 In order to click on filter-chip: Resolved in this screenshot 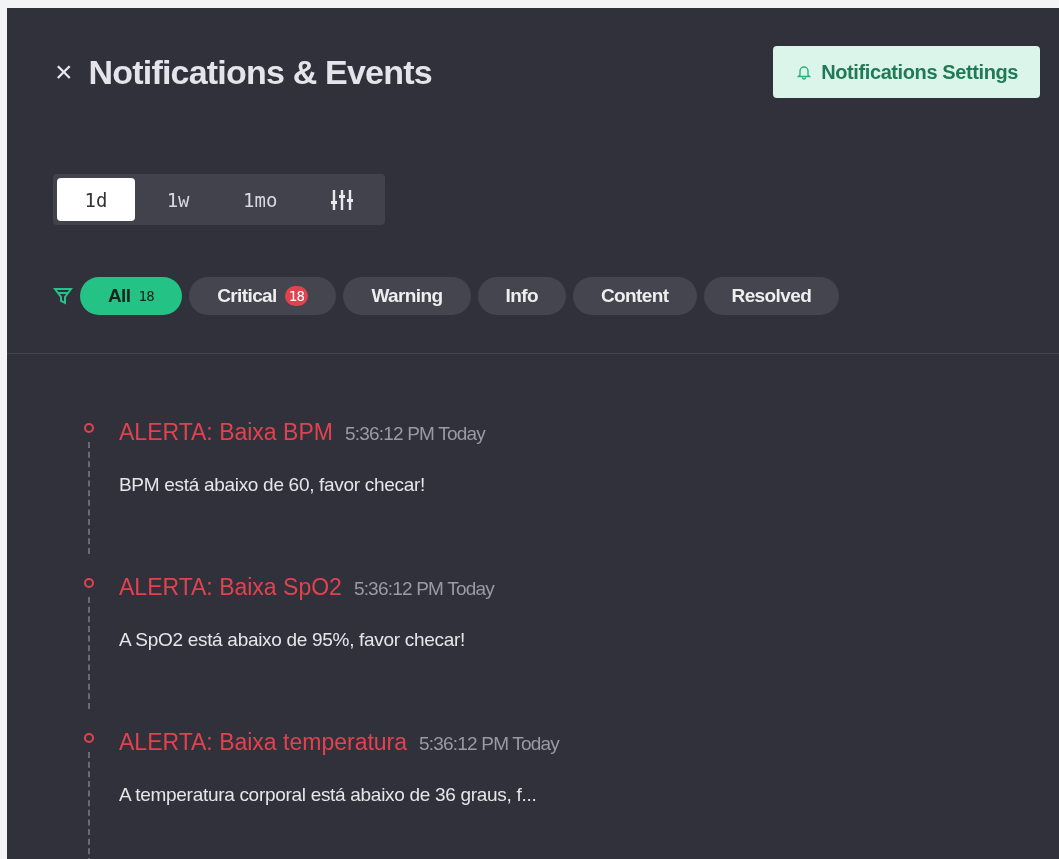, I will do `click(771, 296)`.